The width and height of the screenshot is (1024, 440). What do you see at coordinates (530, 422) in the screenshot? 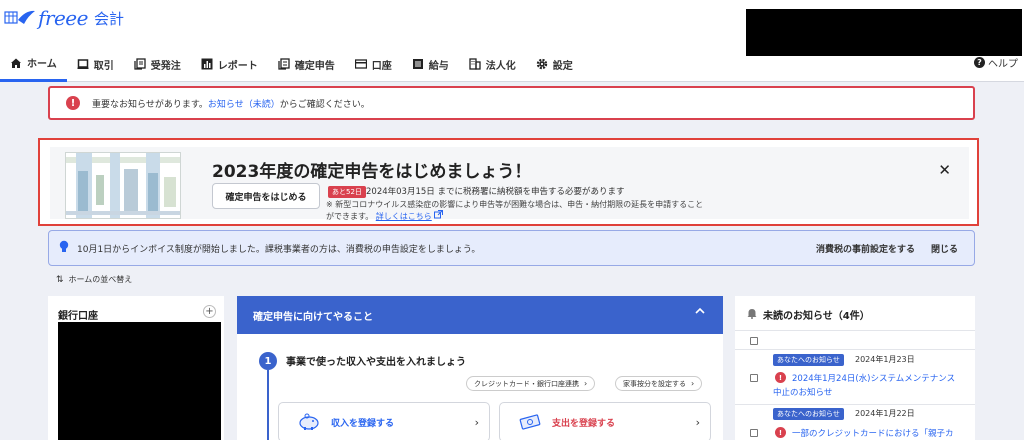
I see `money-out-icon` at bounding box center [530, 422].